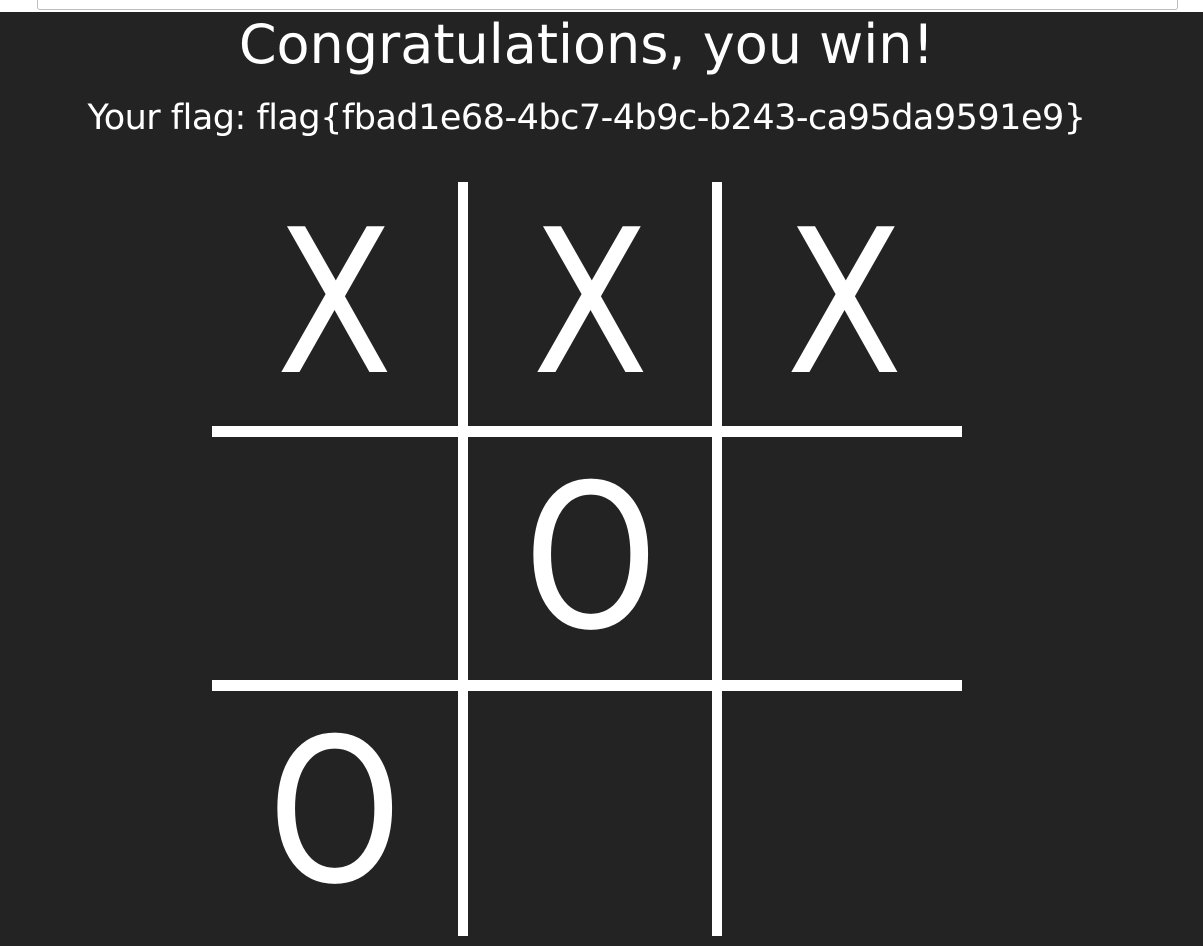 This screenshot has width=1203, height=946. I want to click on win-title: Congratulations, you win!, so click(586, 44).